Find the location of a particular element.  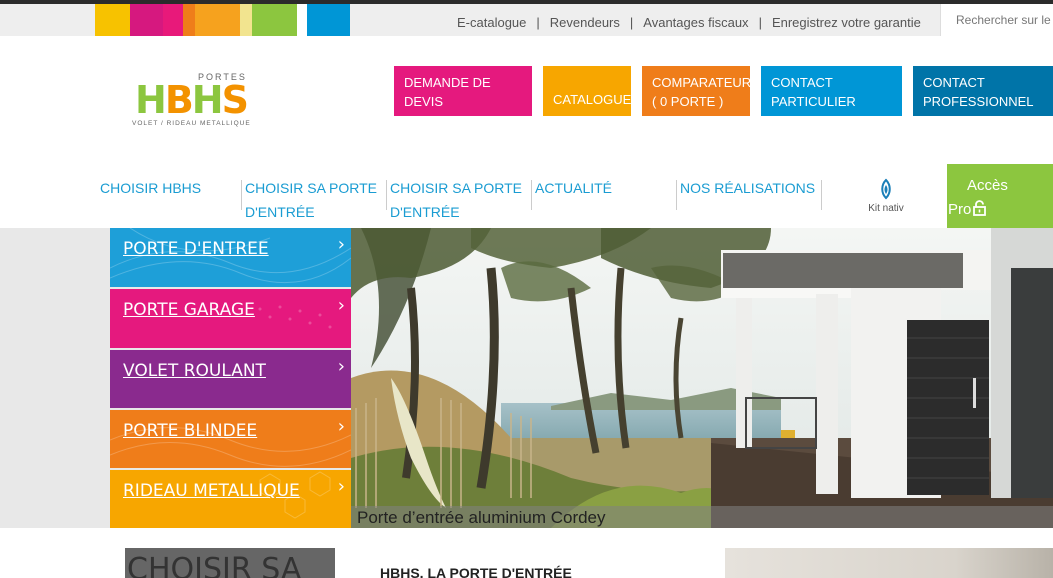

menu-porte-entree: PORTE D'ENTREE › is located at coordinates (230, 257).